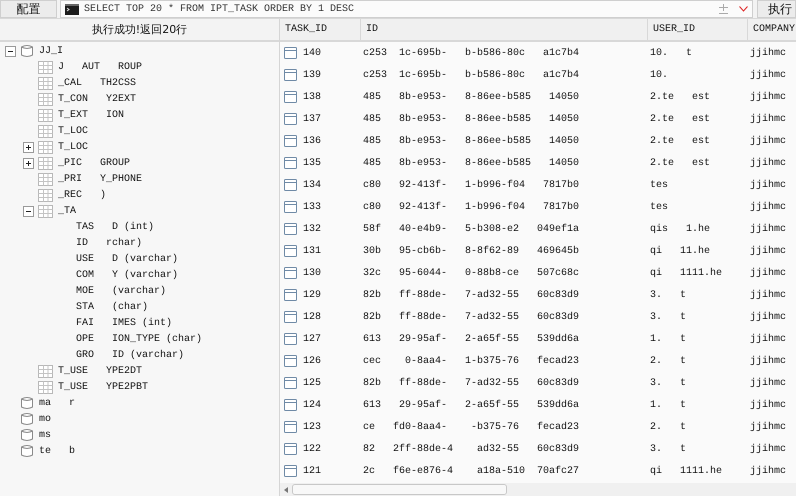 The width and height of the screenshot is (796, 496). Describe the element at coordinates (306, 29) in the screenshot. I see `column-header: TASK_ID` at that location.